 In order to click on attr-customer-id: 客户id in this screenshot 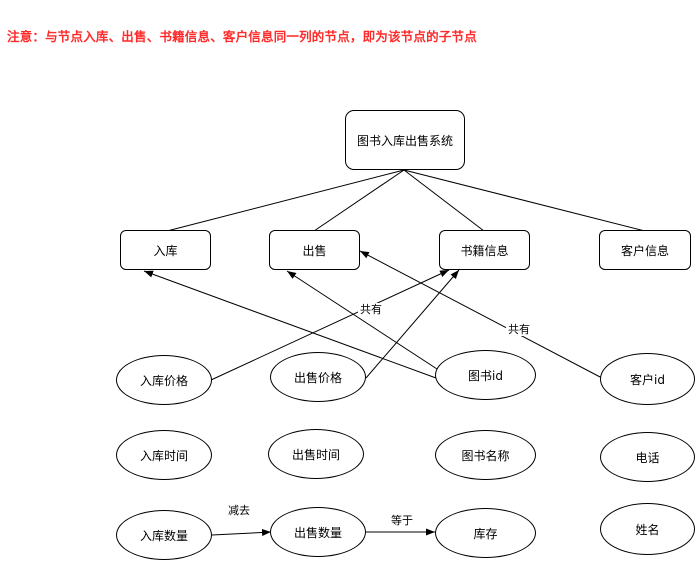, I will do `click(647, 379)`.